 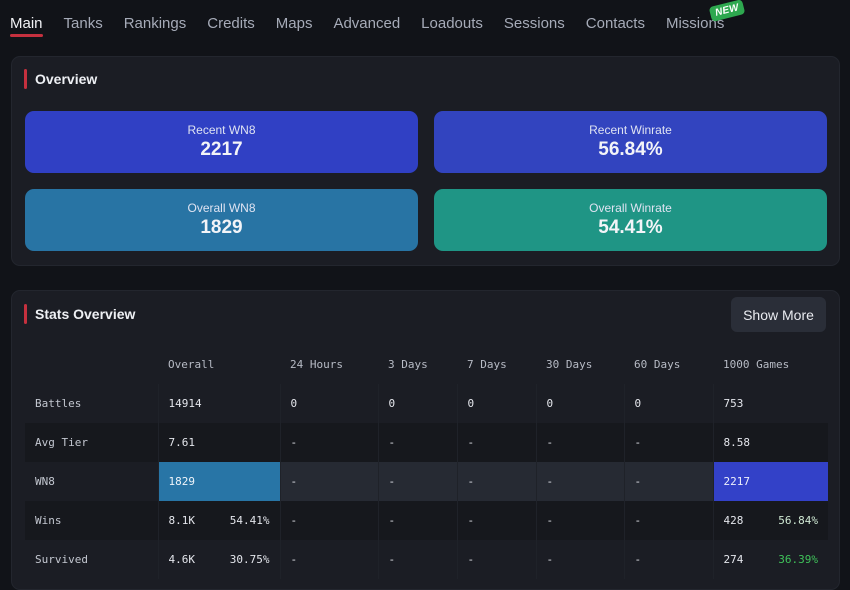 I want to click on cell-1000-games: 753, so click(x=770, y=403).